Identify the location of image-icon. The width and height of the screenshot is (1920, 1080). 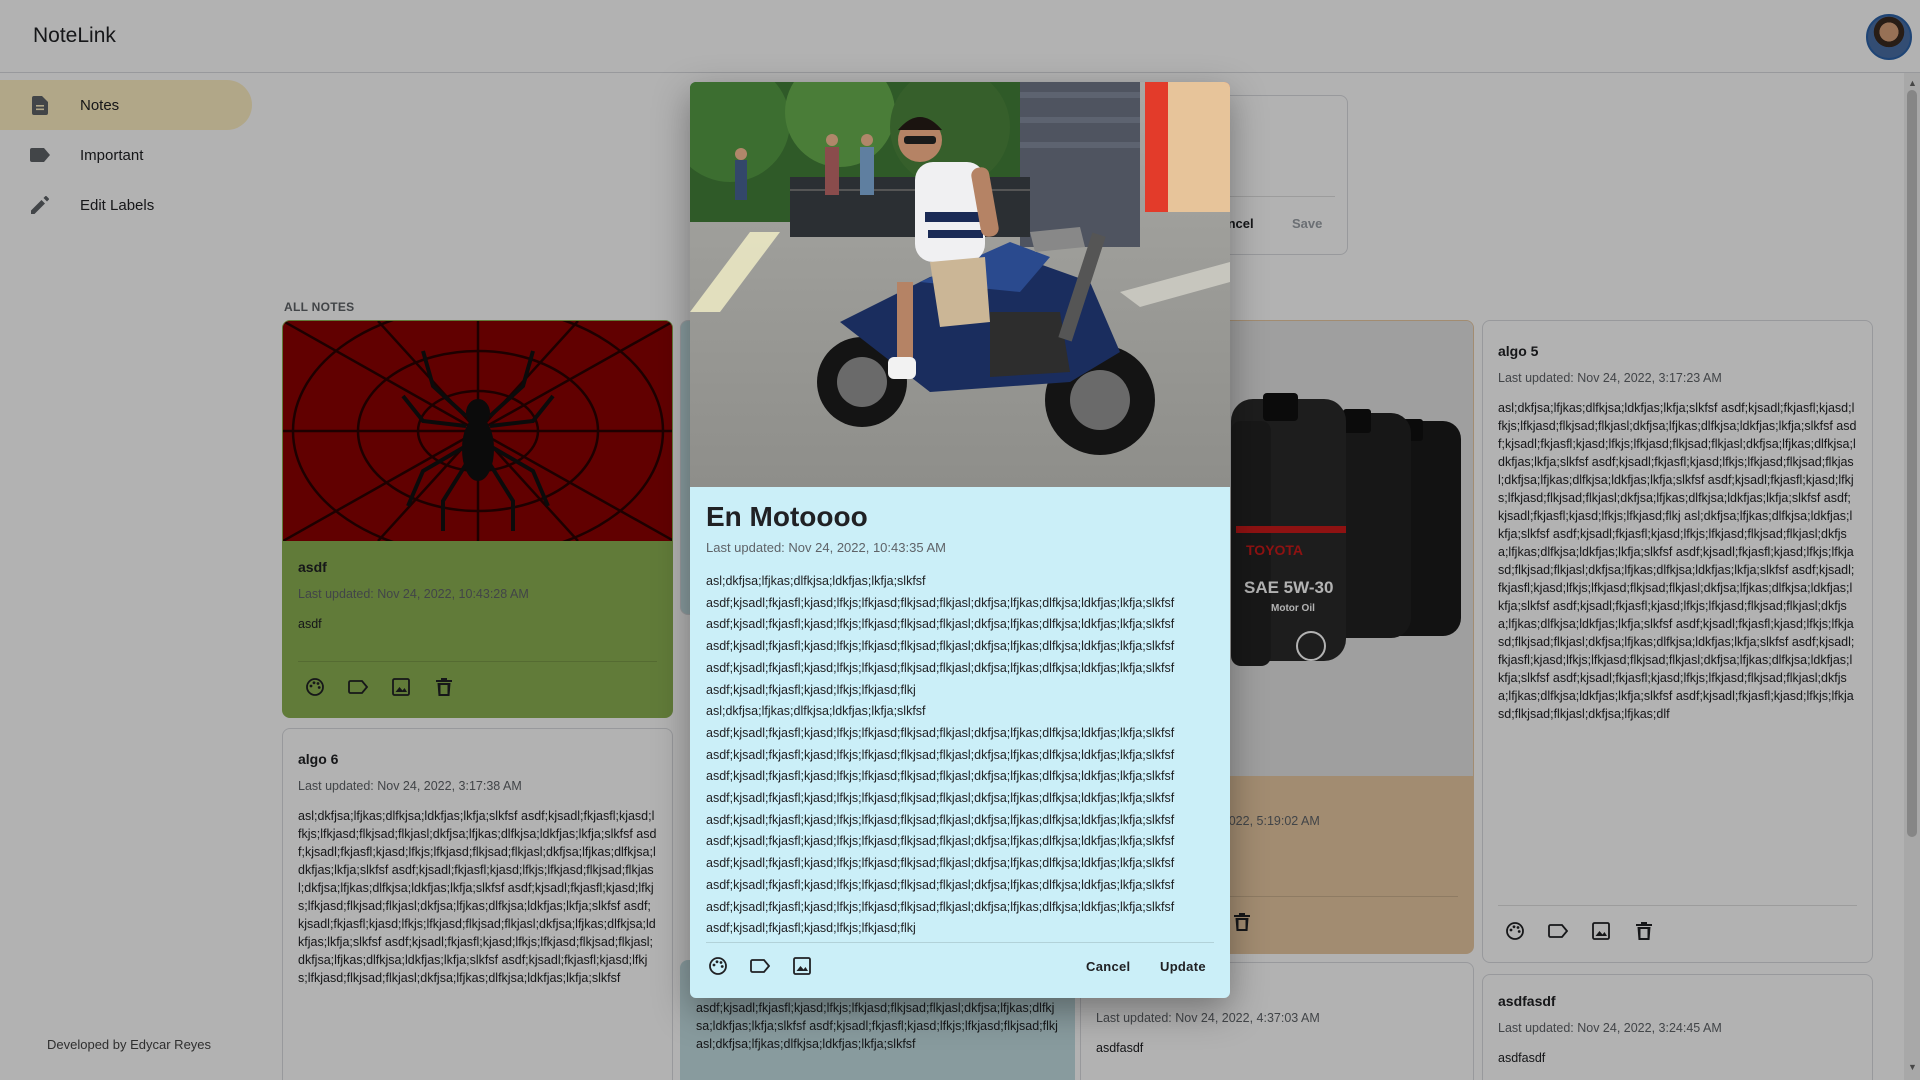
(801, 965).